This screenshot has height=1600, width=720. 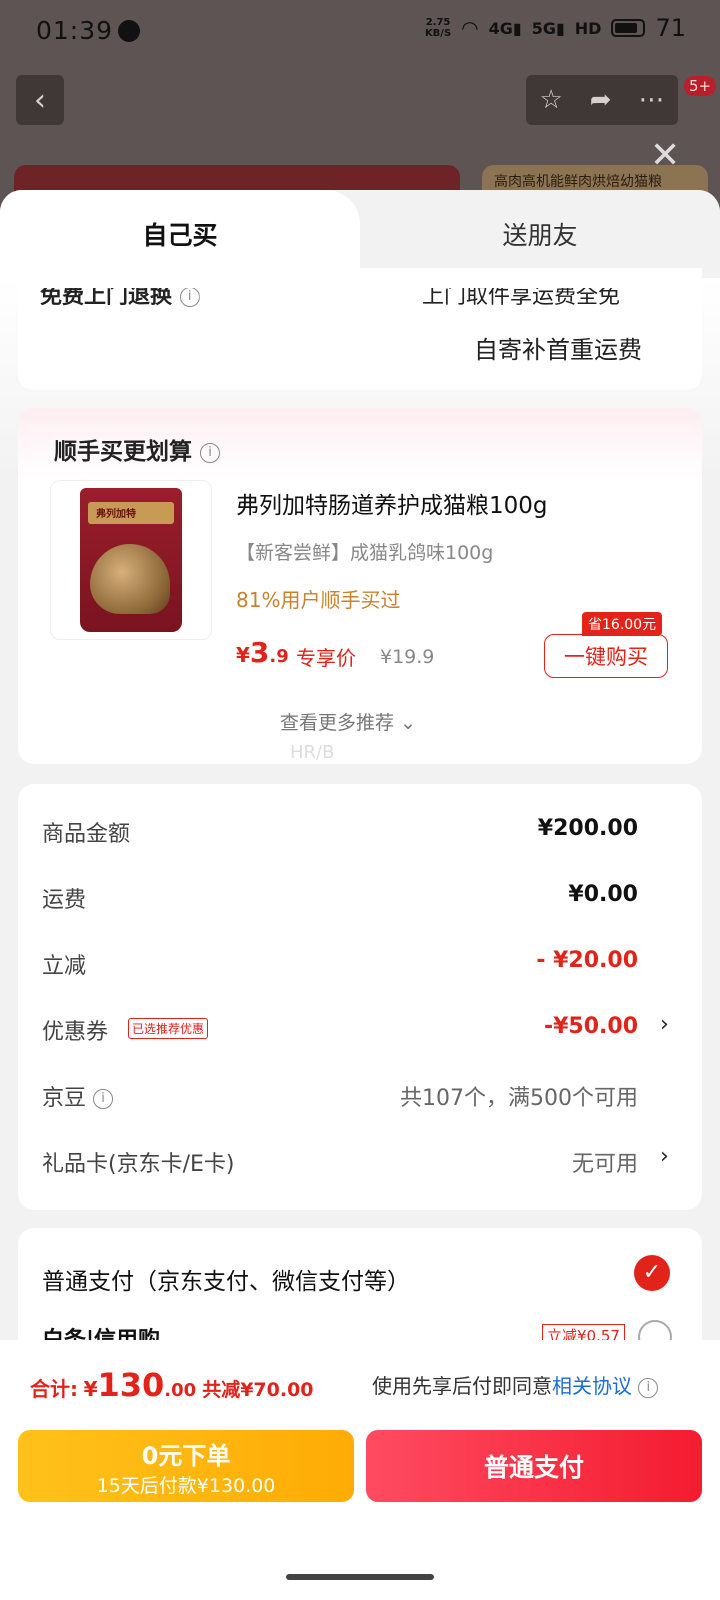 What do you see at coordinates (64, 1098) in the screenshot?
I see `jingdou-label-text: 京豆` at bounding box center [64, 1098].